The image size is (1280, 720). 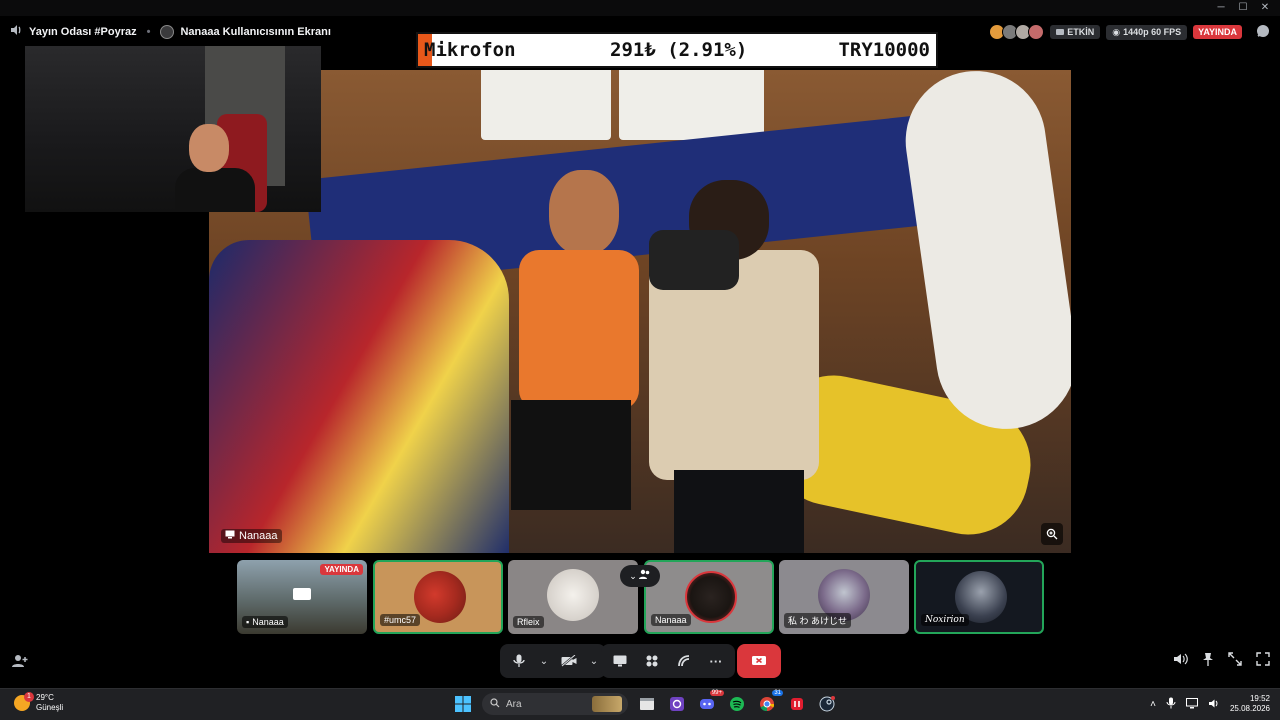 What do you see at coordinates (1180, 661) in the screenshot?
I see `volume-icon` at bounding box center [1180, 661].